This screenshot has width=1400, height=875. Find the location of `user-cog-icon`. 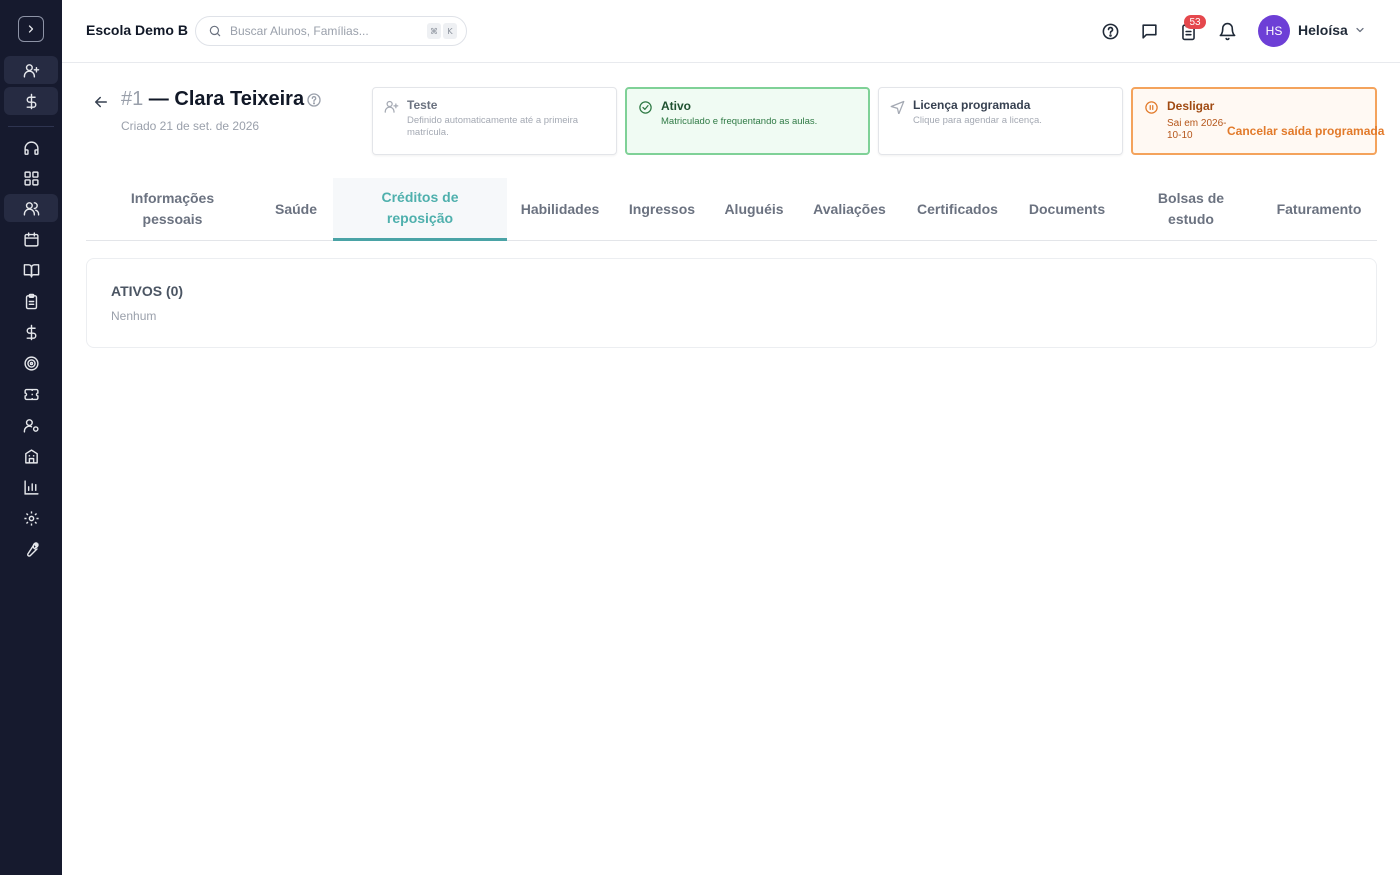

user-cog-icon is located at coordinates (31, 425).